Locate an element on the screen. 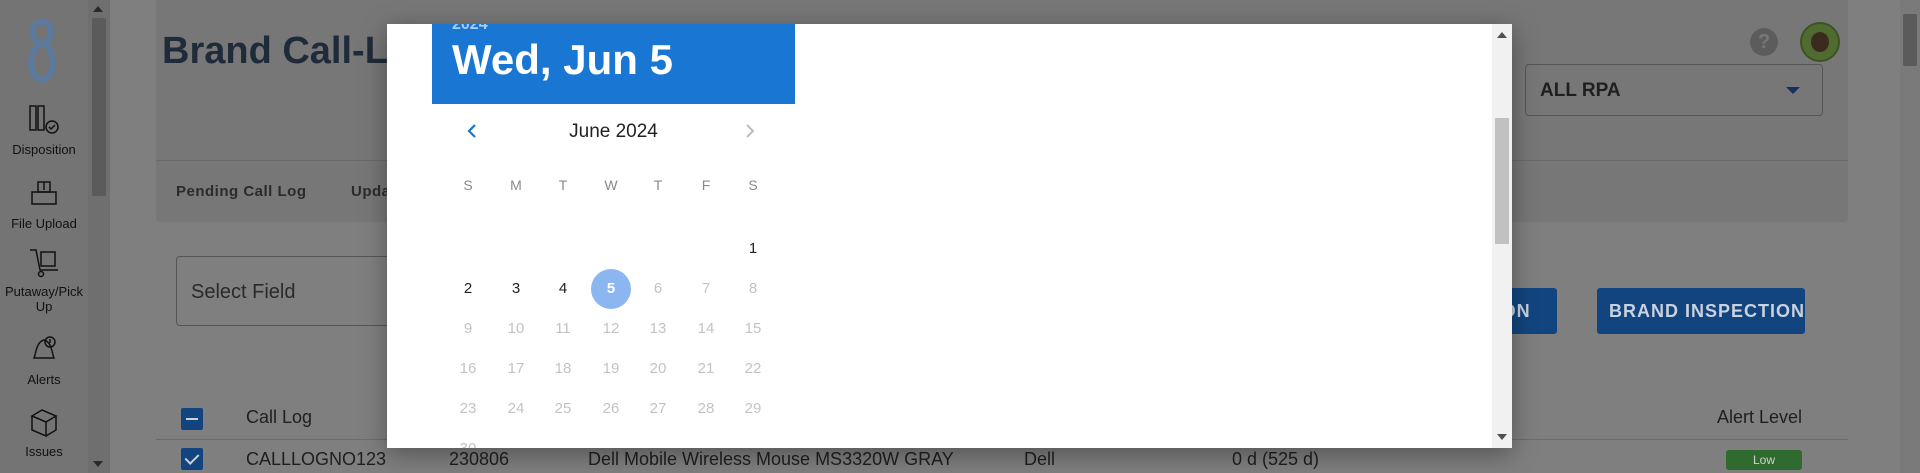  calendar-day: 9 is located at coordinates (468, 328).